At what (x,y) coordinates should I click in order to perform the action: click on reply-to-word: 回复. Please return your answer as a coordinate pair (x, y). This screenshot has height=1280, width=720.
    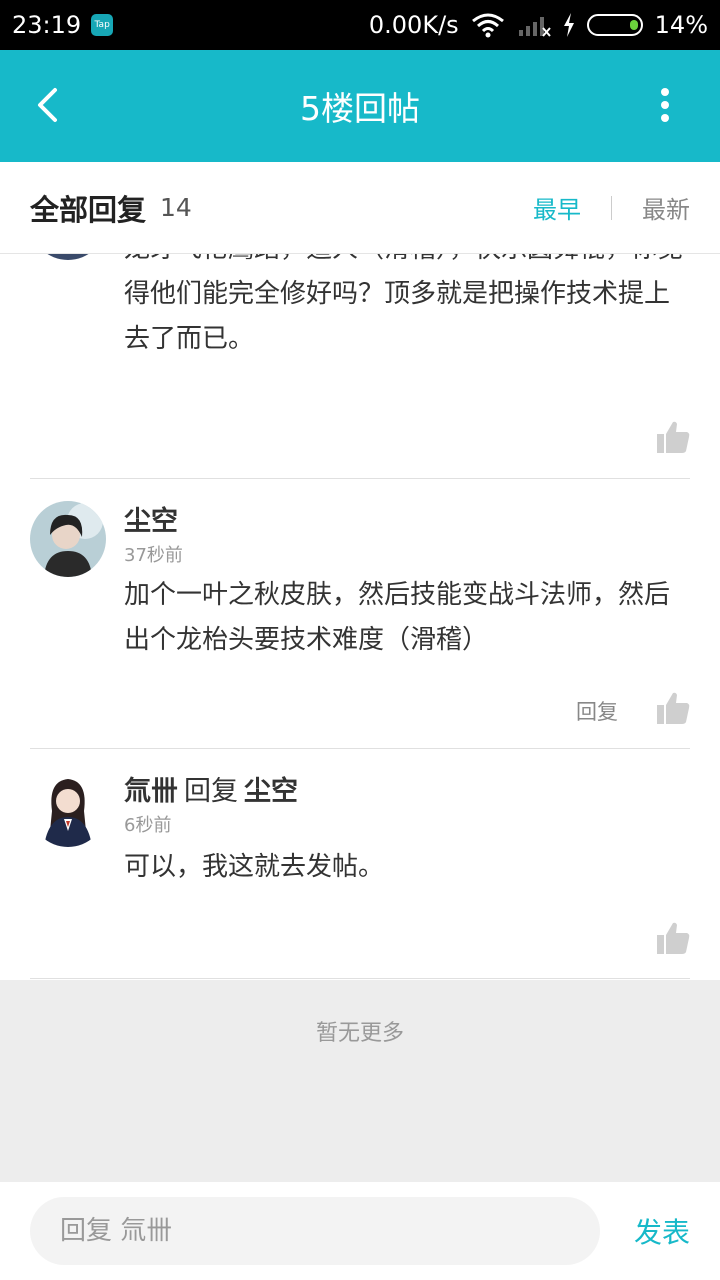
    Looking at the image, I should click on (211, 791).